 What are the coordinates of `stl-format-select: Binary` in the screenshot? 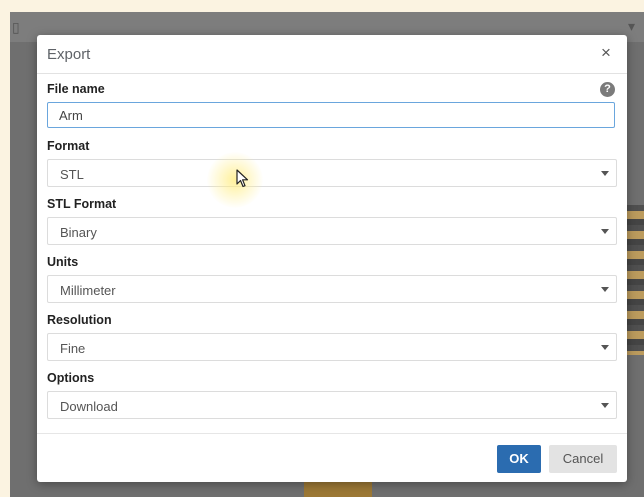 It's located at (332, 231).